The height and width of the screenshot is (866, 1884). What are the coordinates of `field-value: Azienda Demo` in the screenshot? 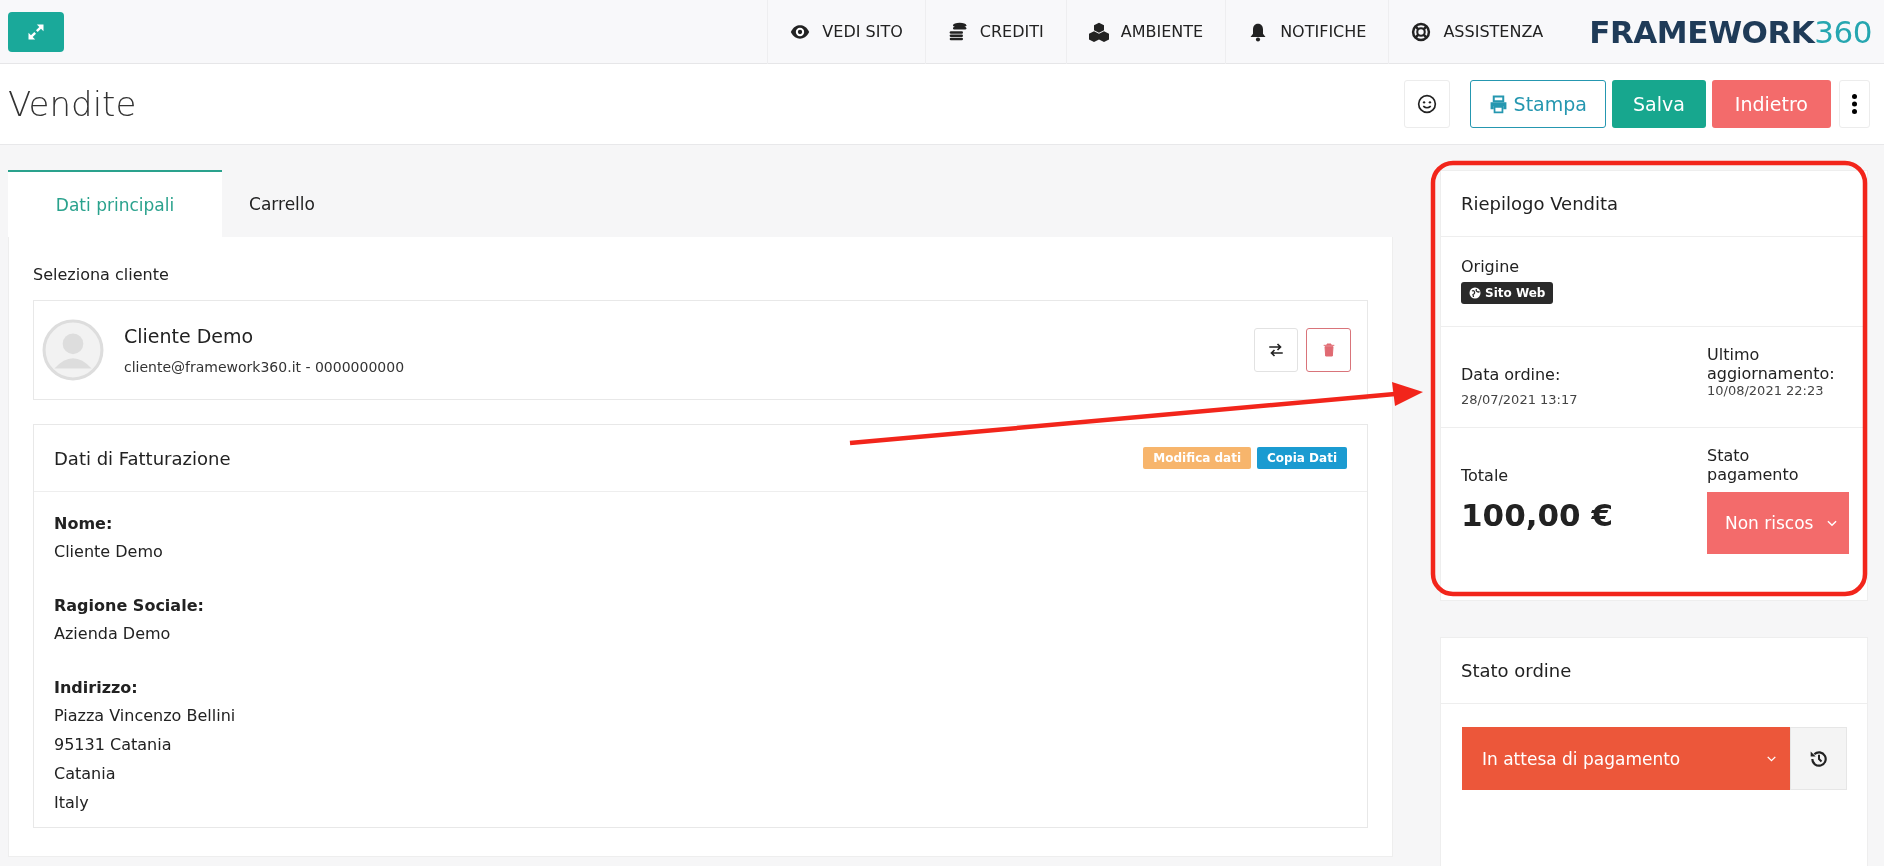 It's located at (113, 634).